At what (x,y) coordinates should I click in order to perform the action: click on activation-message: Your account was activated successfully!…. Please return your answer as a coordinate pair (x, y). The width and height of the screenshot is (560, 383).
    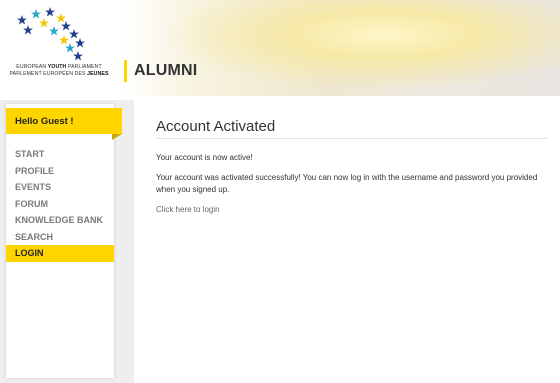
    Looking at the image, I should click on (347, 183).